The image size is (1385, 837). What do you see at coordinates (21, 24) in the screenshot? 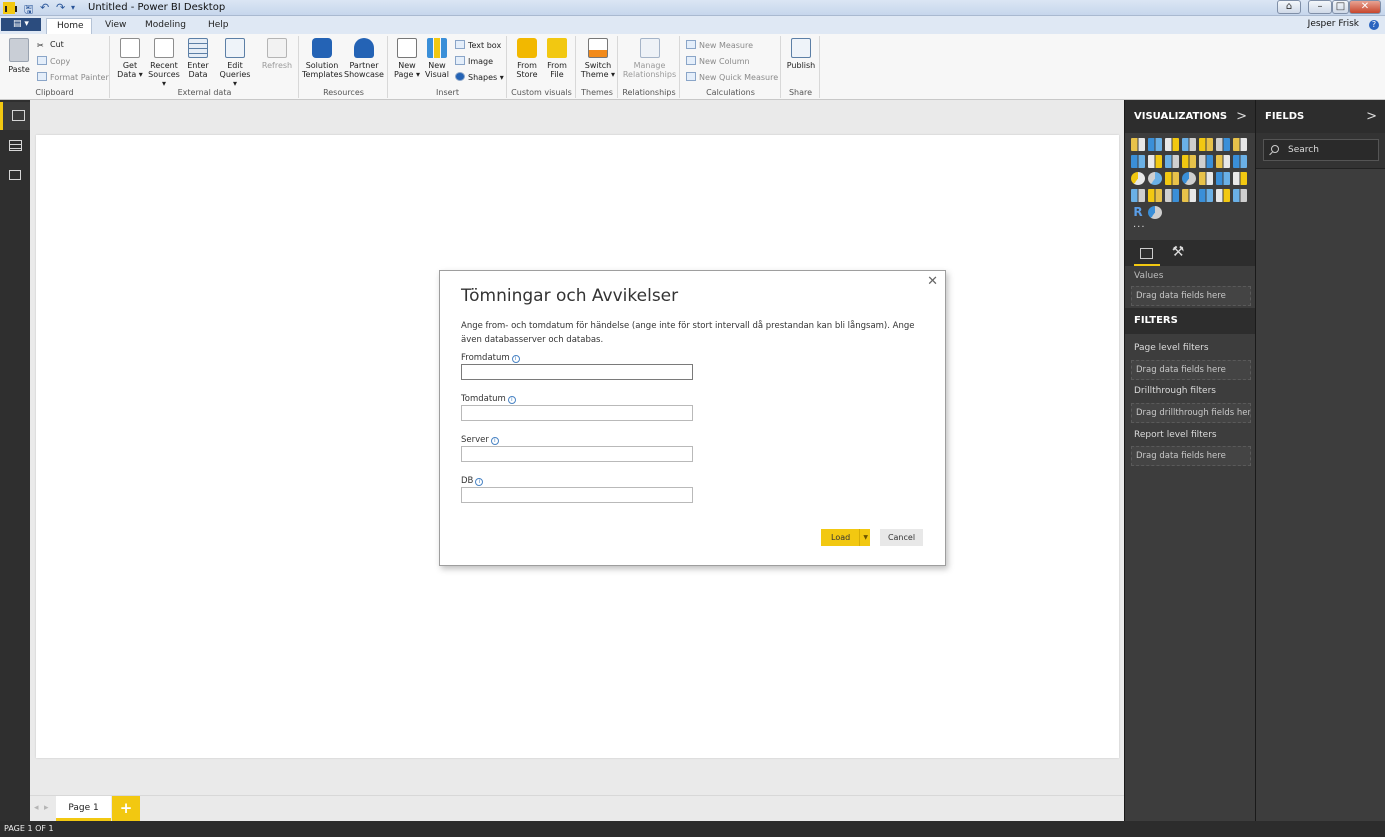
I see `file-menu-button: ▤ ▾` at bounding box center [21, 24].